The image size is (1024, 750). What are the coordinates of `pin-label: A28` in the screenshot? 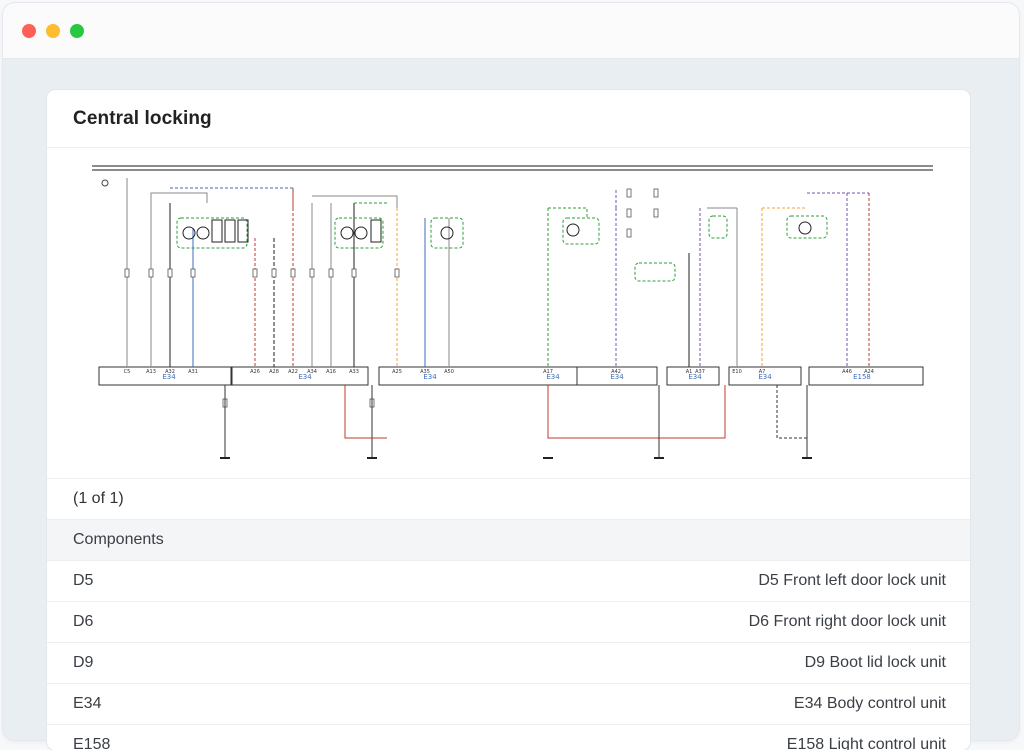 It's located at (274, 372).